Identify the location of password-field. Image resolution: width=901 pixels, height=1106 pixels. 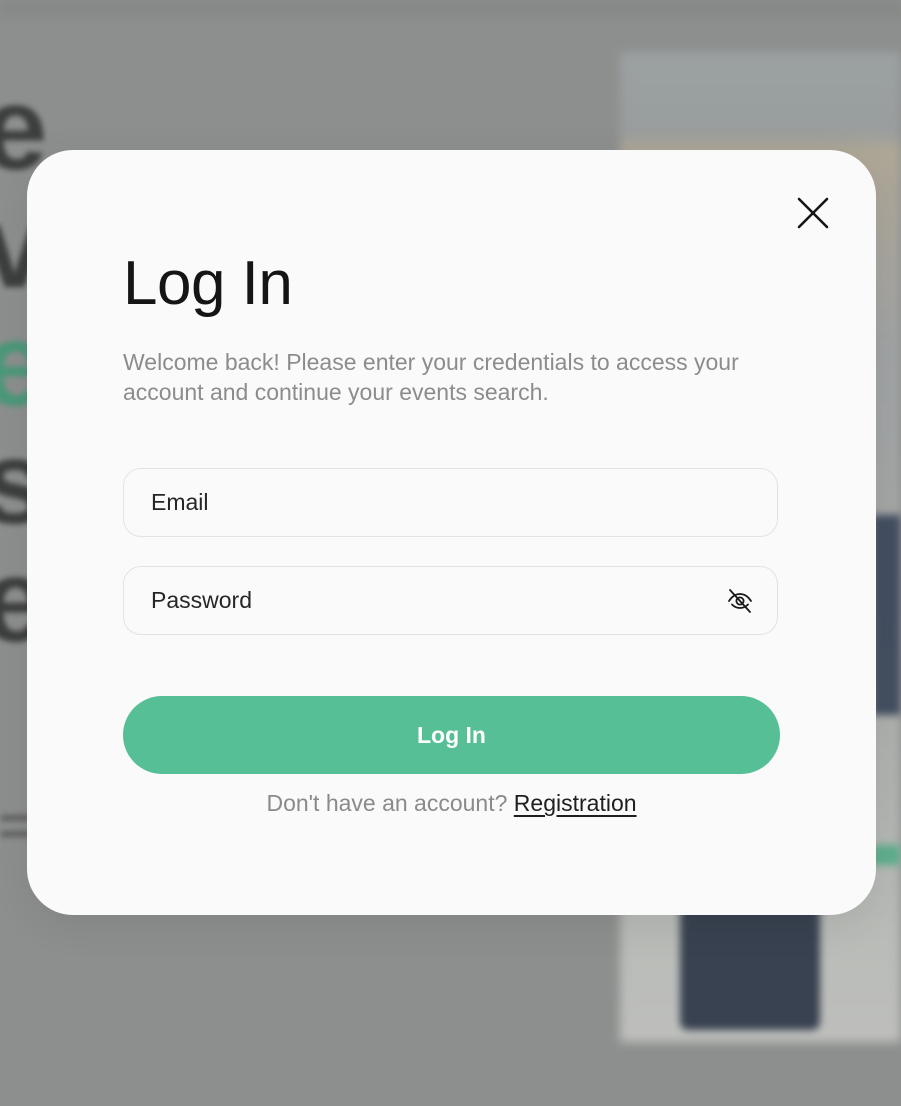
(450, 600).